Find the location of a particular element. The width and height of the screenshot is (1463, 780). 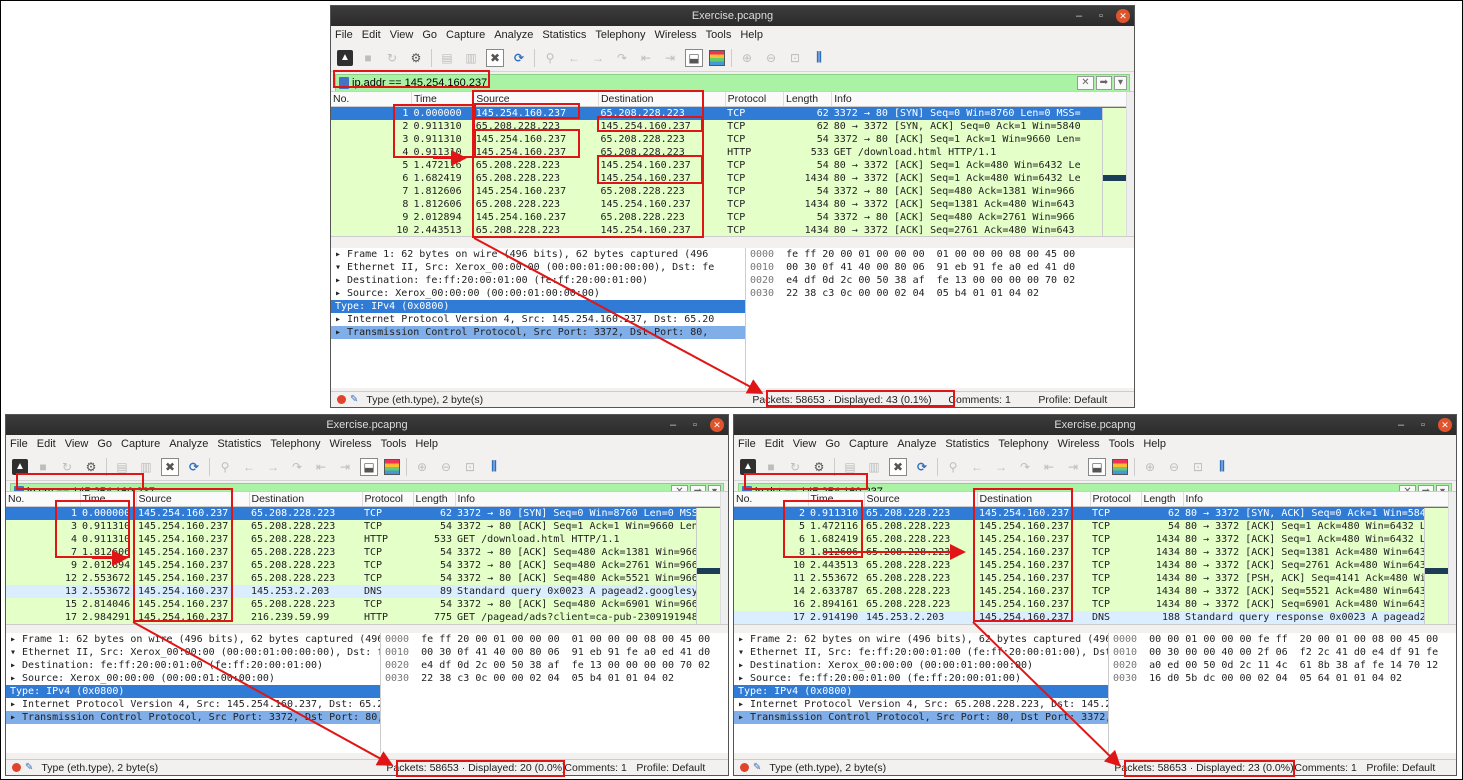

column-header-length: Length is located at coordinates (1162, 499).